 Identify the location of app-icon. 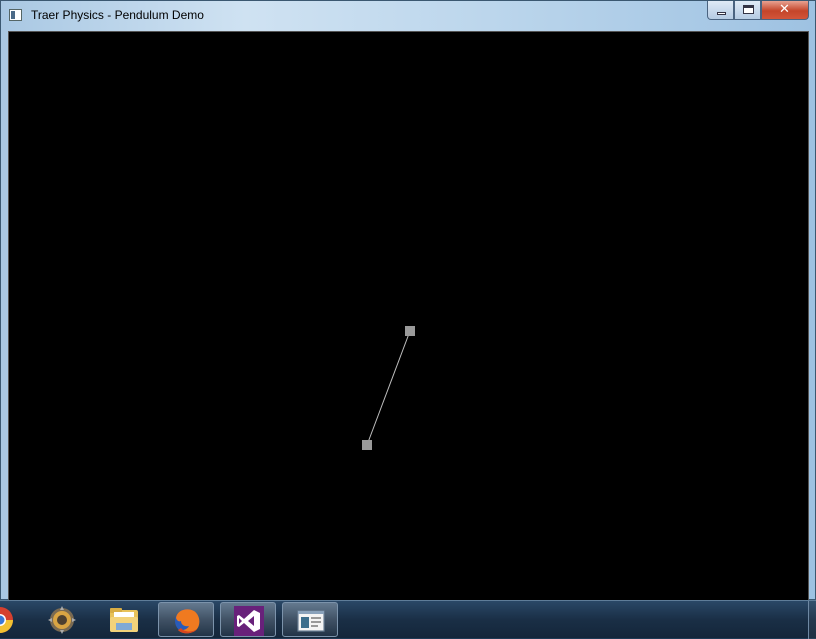
(15, 15).